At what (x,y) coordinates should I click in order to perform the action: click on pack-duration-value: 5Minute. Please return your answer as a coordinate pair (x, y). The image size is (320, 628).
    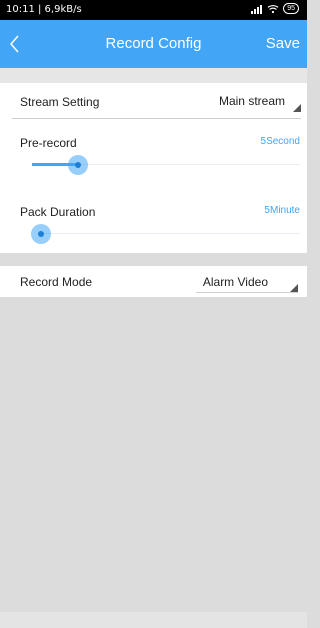
    Looking at the image, I should click on (282, 210).